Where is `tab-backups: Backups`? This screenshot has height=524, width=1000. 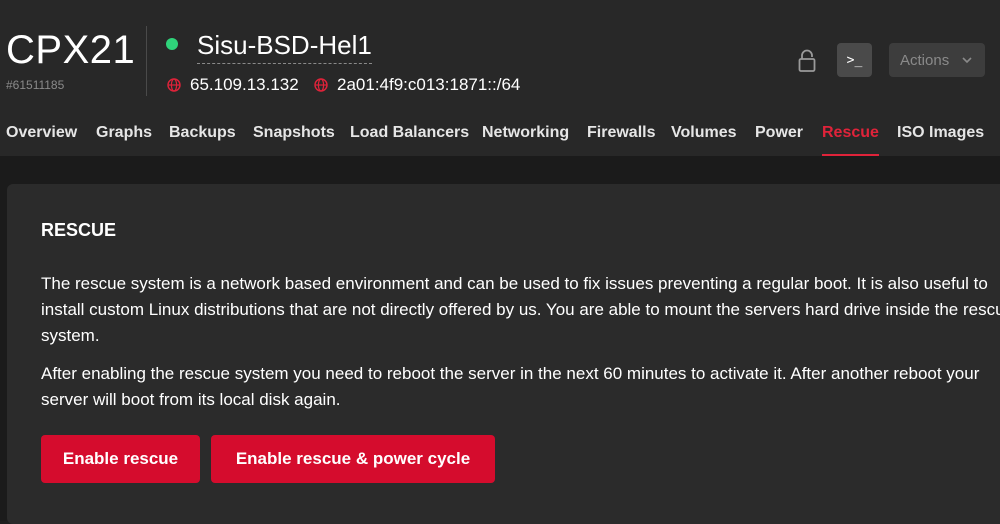
tab-backups: Backups is located at coordinates (202, 136).